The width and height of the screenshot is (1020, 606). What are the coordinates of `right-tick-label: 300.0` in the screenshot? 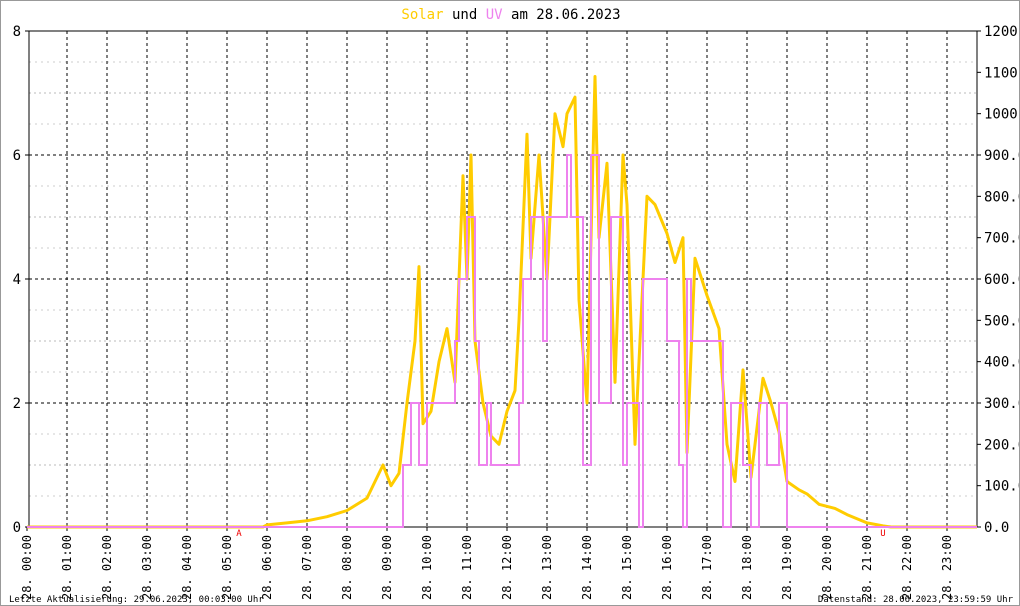 It's located at (1002, 404).